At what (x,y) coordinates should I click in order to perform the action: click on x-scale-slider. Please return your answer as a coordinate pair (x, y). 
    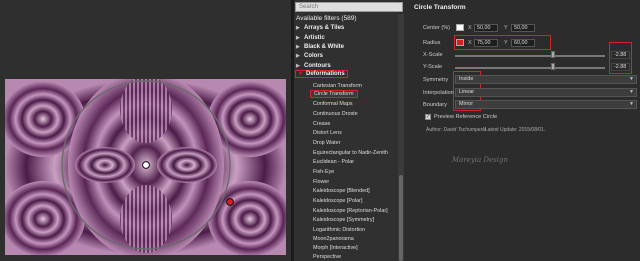
    Looking at the image, I should click on (530, 56).